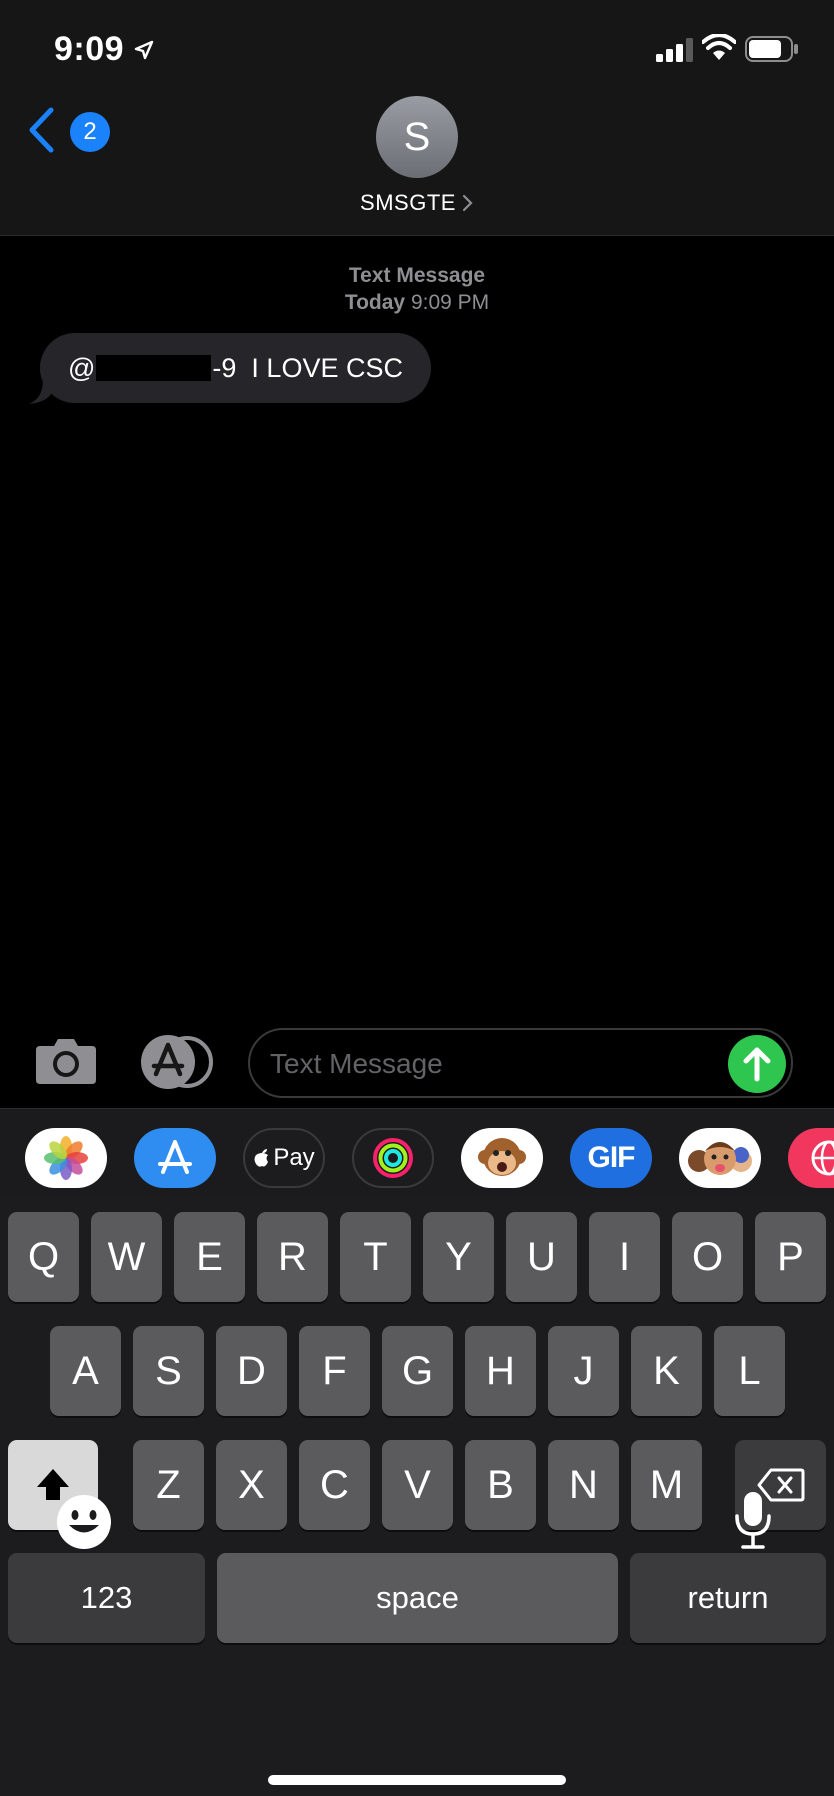 The height and width of the screenshot is (1796, 834). Describe the element at coordinates (450, 302) in the screenshot. I see `timestamp-time: 9:09 PM` at that location.